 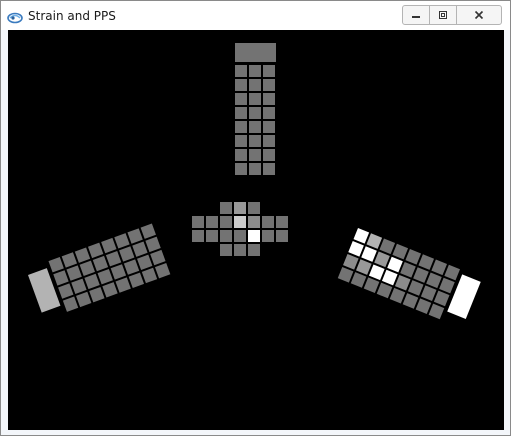 I want to click on restore-icon, so click(x=443, y=15).